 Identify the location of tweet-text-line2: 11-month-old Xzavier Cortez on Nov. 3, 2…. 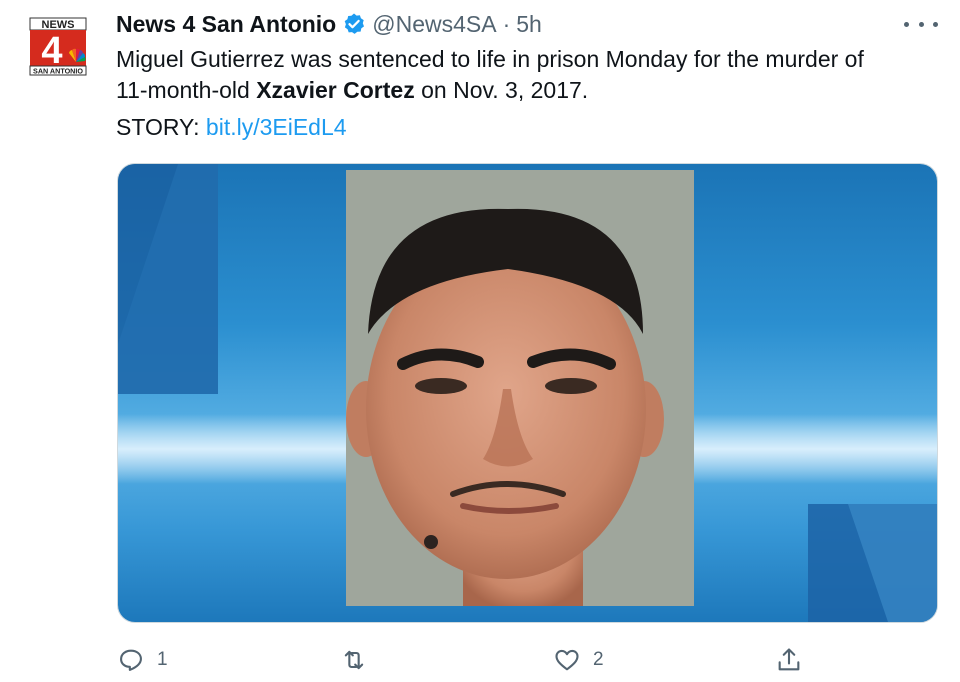
(526, 90).